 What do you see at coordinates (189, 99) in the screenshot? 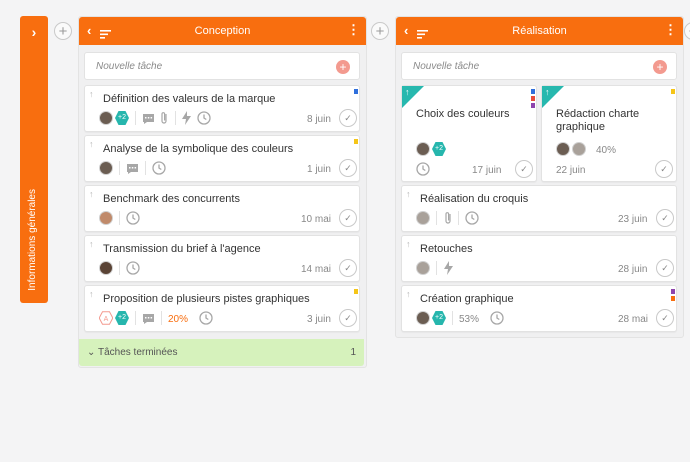
I see `task-title: Définition des valeurs de la marque` at bounding box center [189, 99].